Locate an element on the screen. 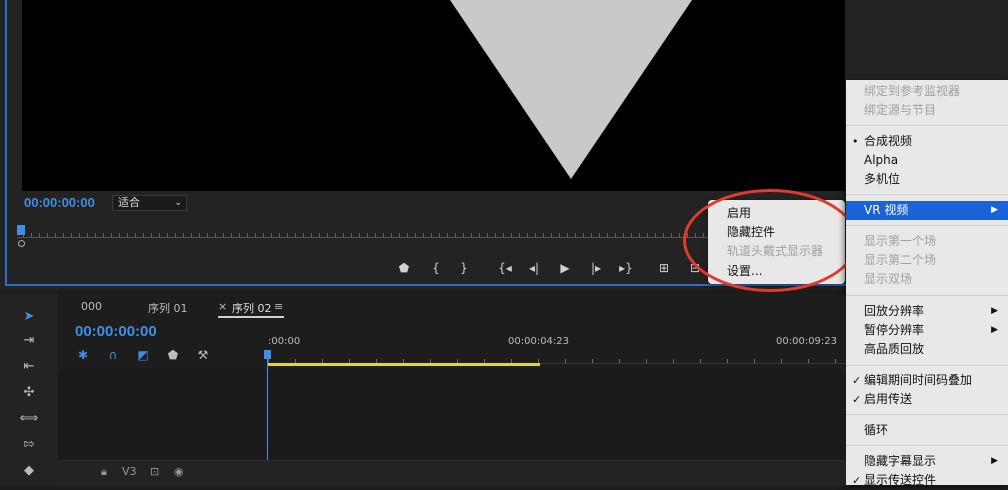  play-icon: ▶ is located at coordinates (565, 268).